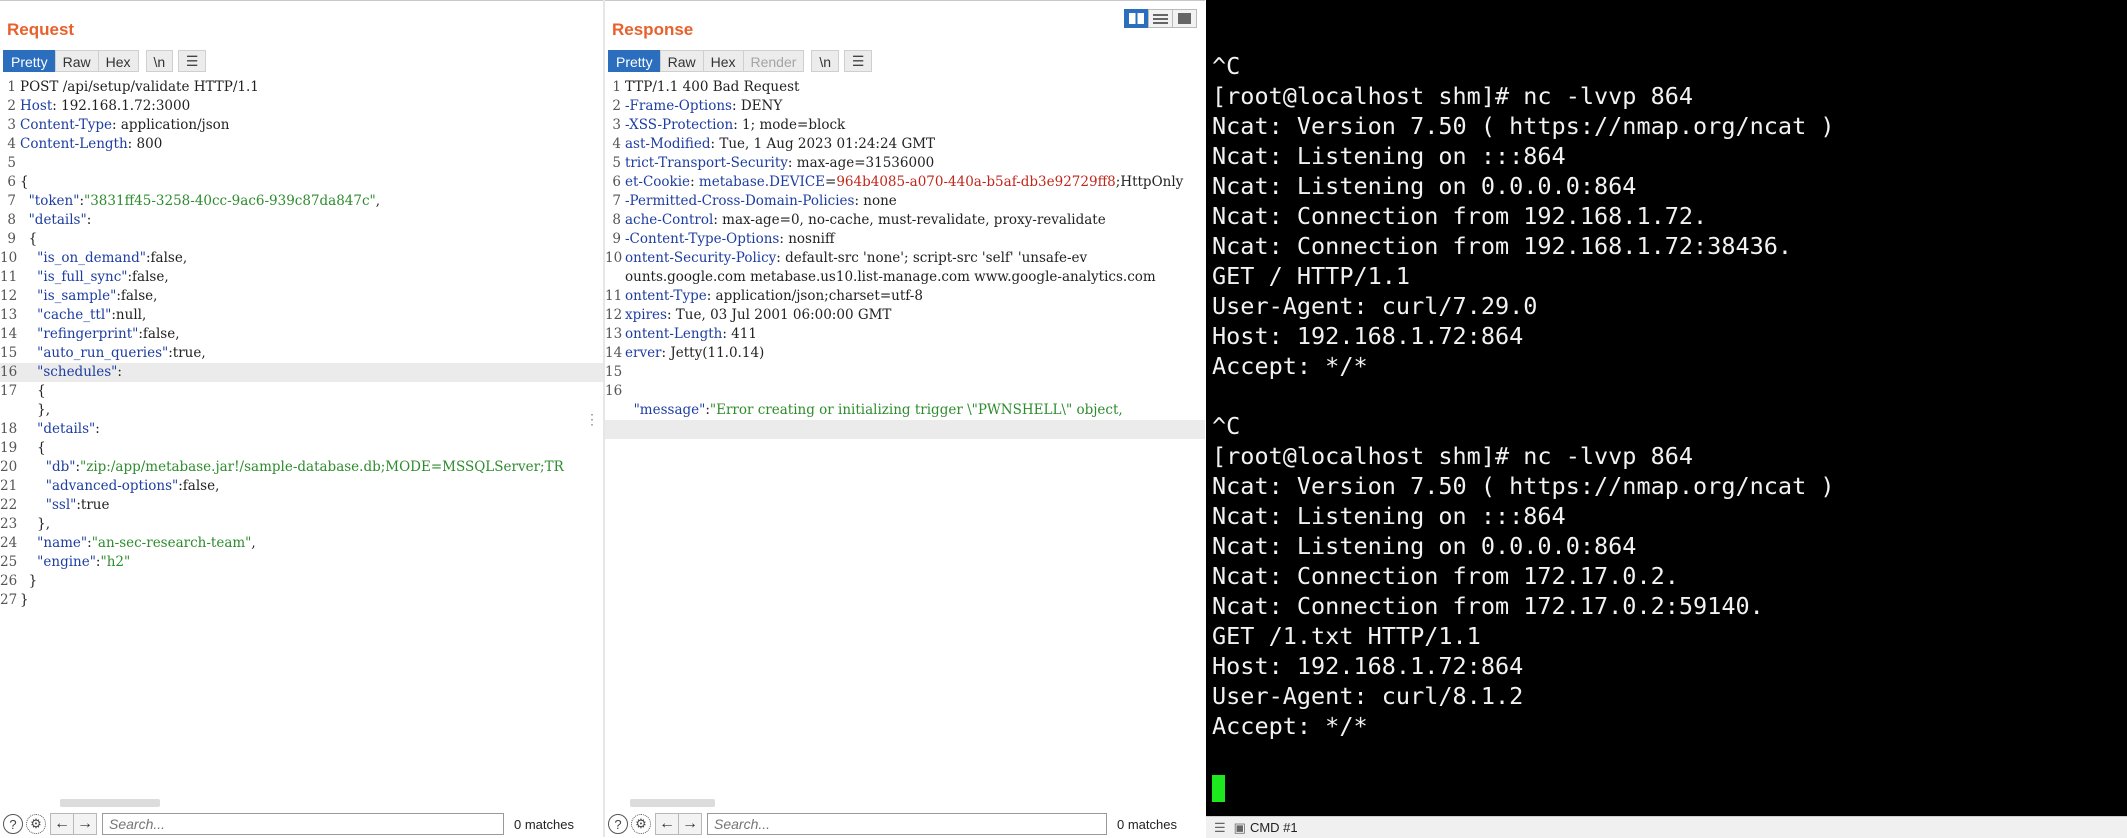 The height and width of the screenshot is (838, 2127). What do you see at coordinates (9, 486) in the screenshot?
I see `line-number: 21` at bounding box center [9, 486].